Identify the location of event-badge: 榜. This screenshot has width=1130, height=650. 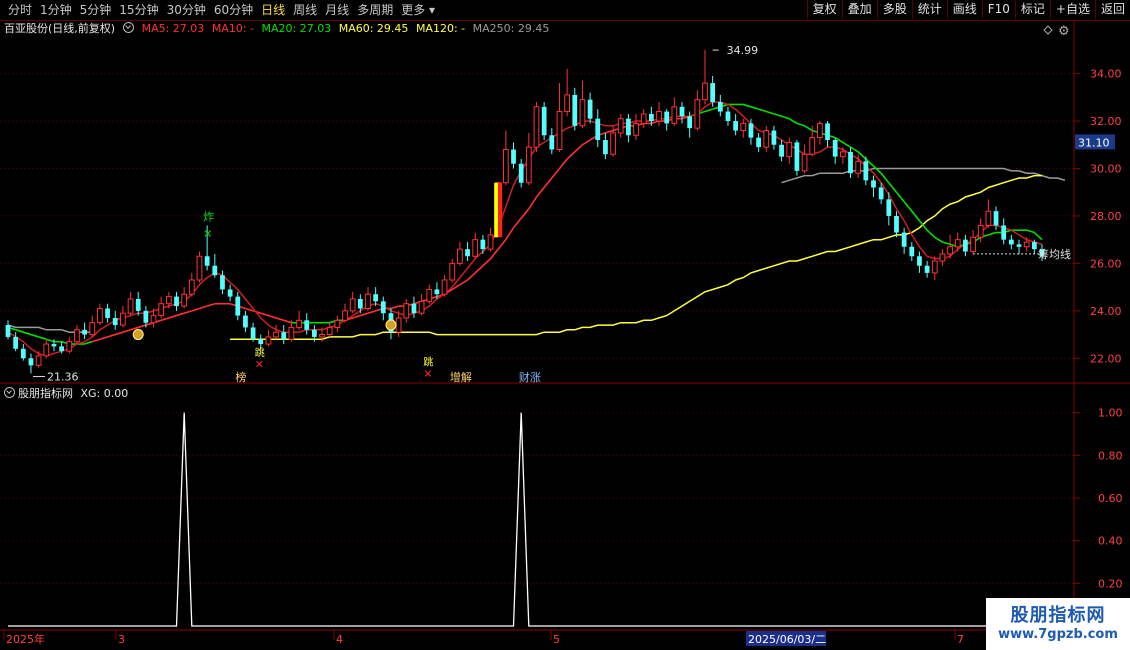
(240, 377).